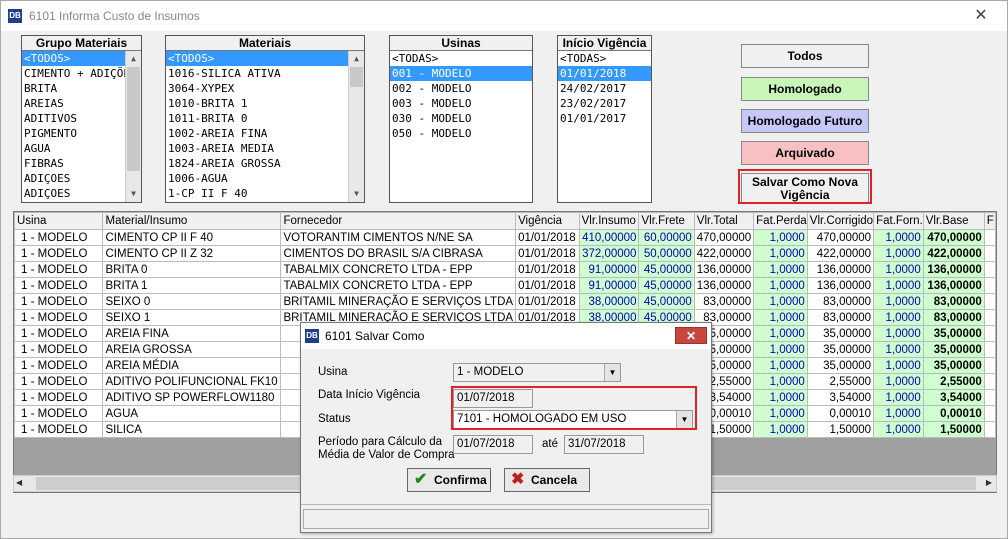  I want to click on homologado-button: Homologado, so click(805, 89).